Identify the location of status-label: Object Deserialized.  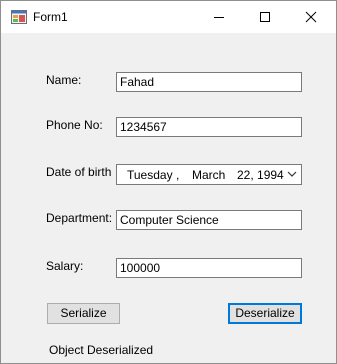
(101, 350).